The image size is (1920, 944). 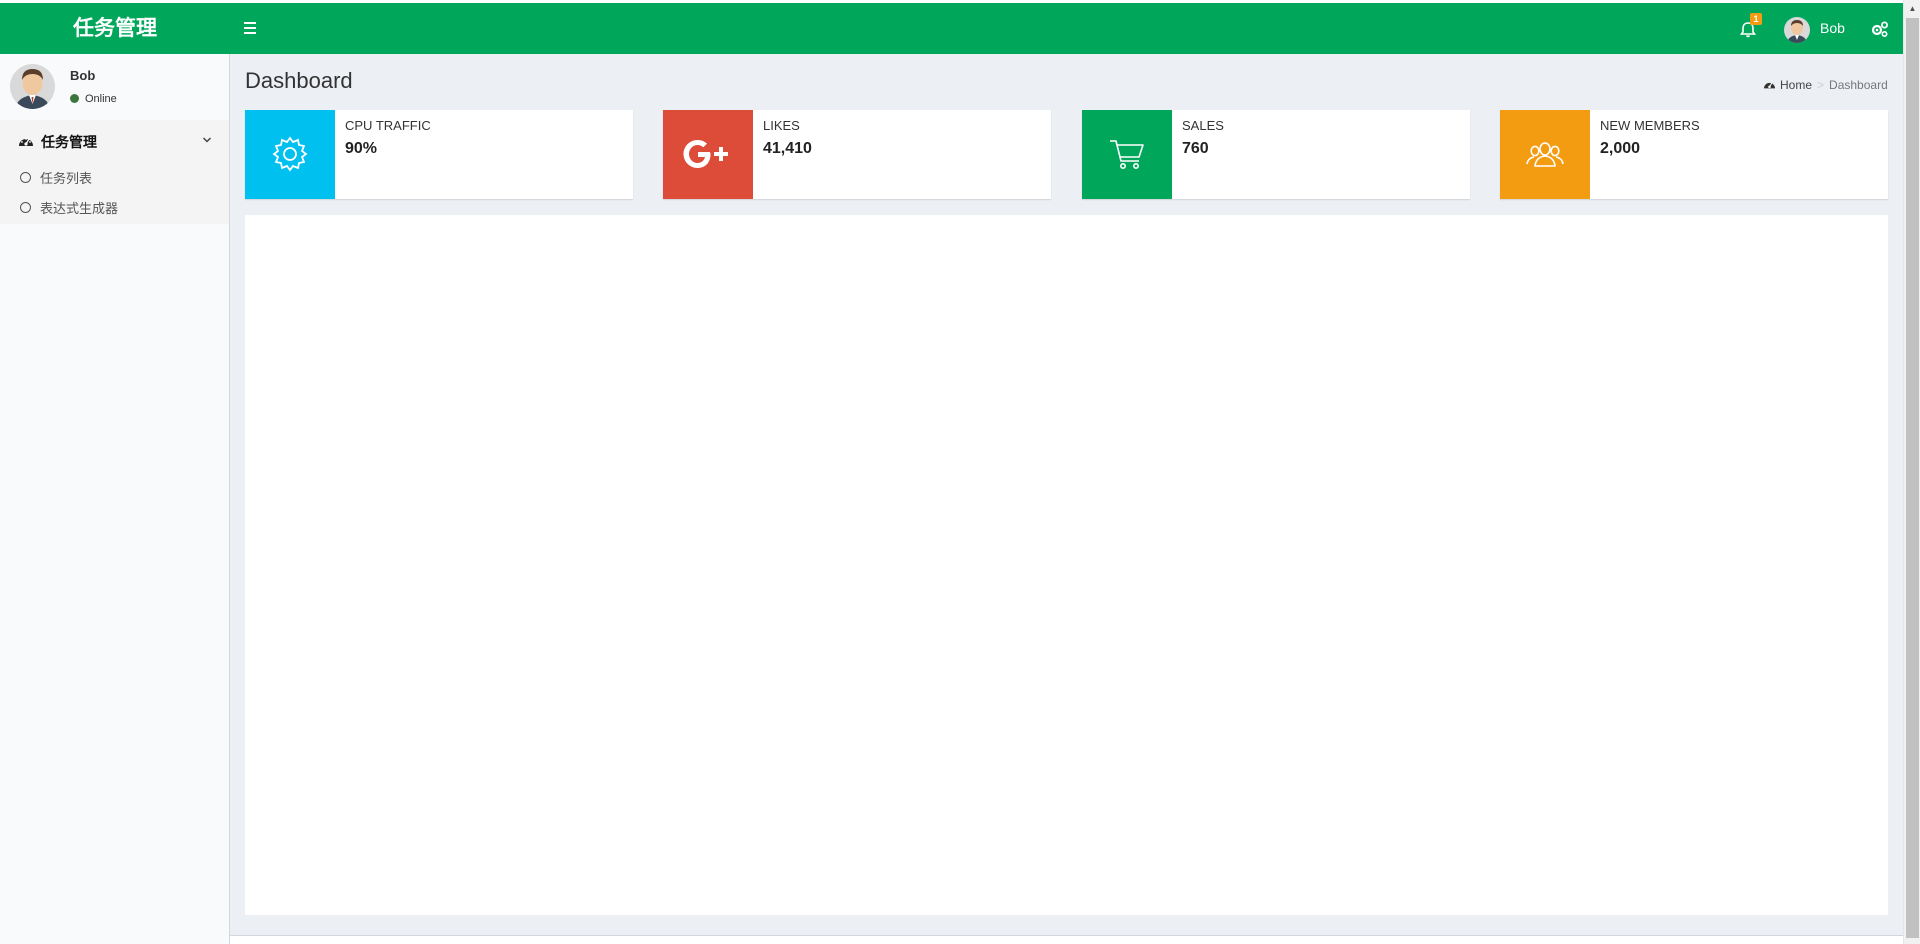 I want to click on info-box-label: CPU TRAFFIC, so click(x=388, y=125).